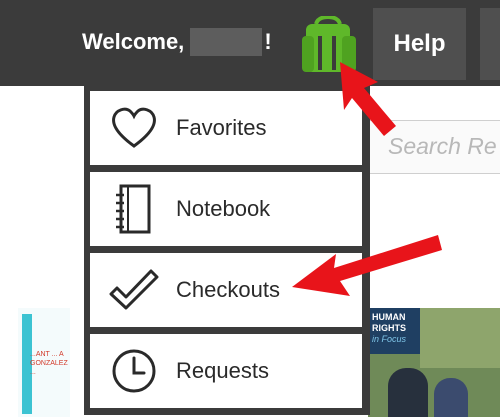 The height and width of the screenshot is (417, 500). What do you see at coordinates (389, 339) in the screenshot?
I see `cover-title-line: in Focus` at bounding box center [389, 339].